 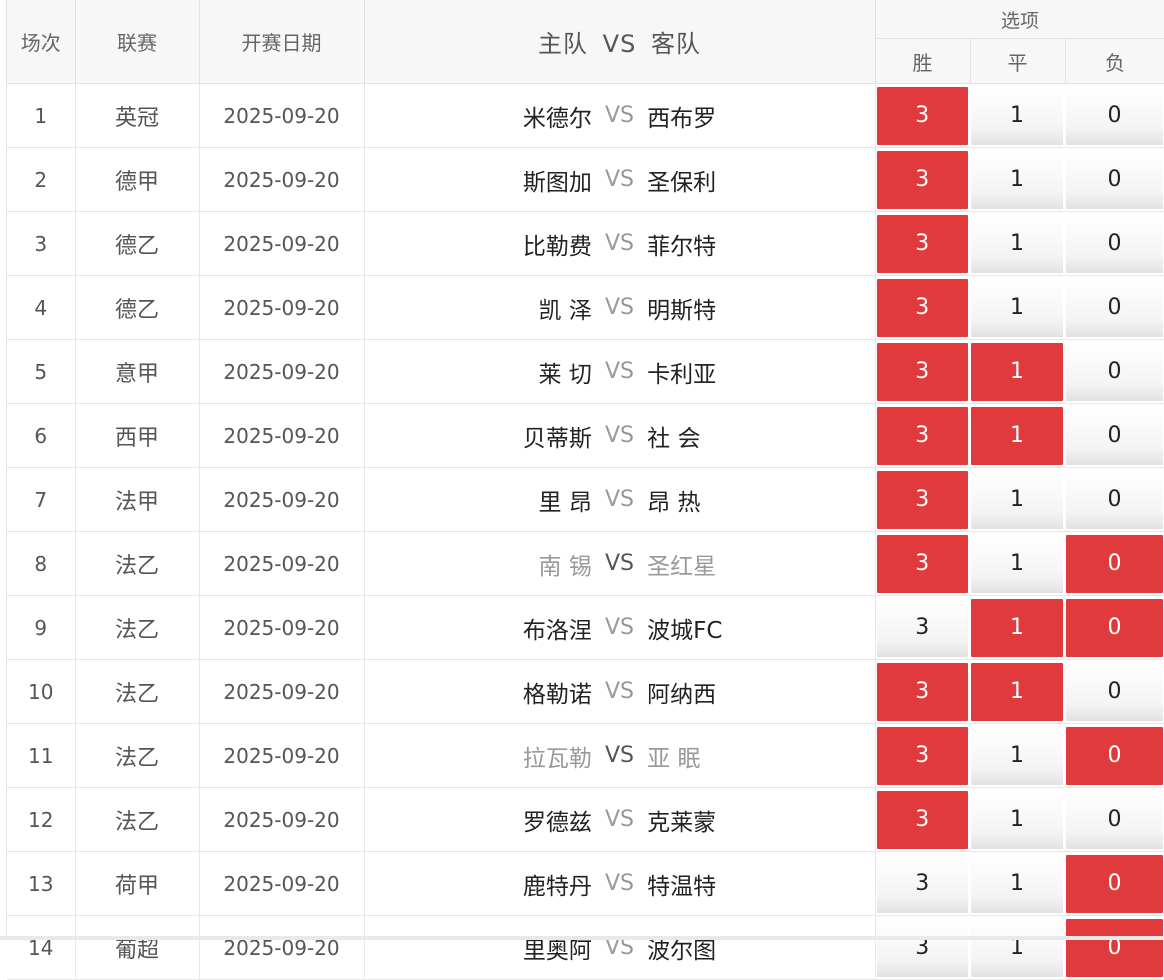 What do you see at coordinates (41, 819) in the screenshot?
I see `match-number: 12` at bounding box center [41, 819].